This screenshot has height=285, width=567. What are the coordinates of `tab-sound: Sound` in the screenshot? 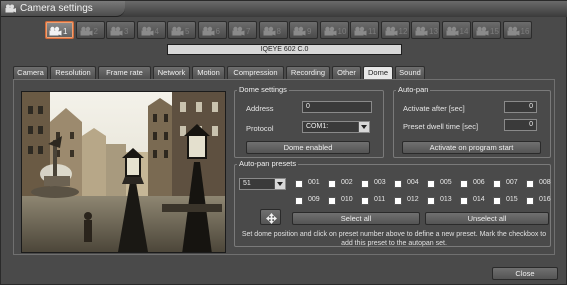 It's located at (410, 72).